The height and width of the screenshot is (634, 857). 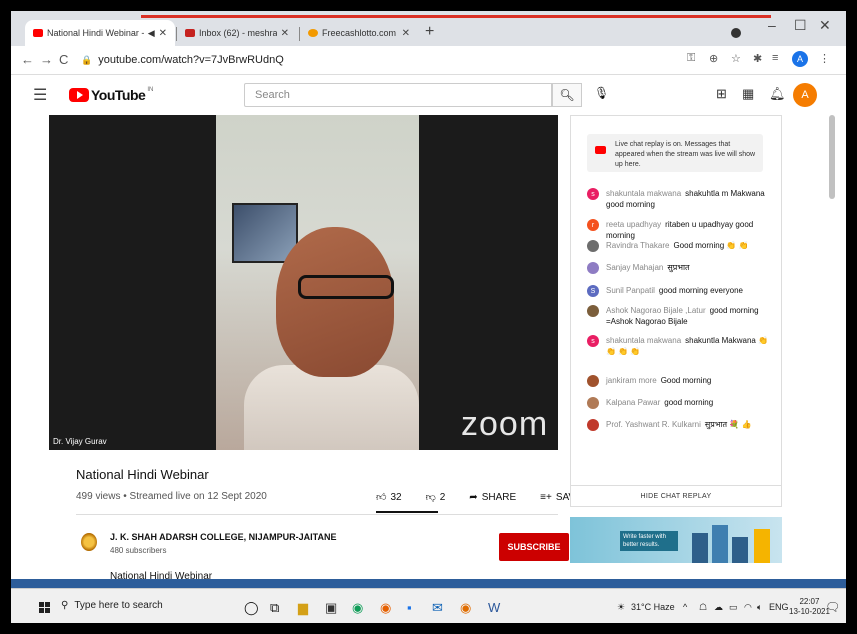 What do you see at coordinates (631, 380) in the screenshot?
I see `chat-author: jankiram more` at bounding box center [631, 380].